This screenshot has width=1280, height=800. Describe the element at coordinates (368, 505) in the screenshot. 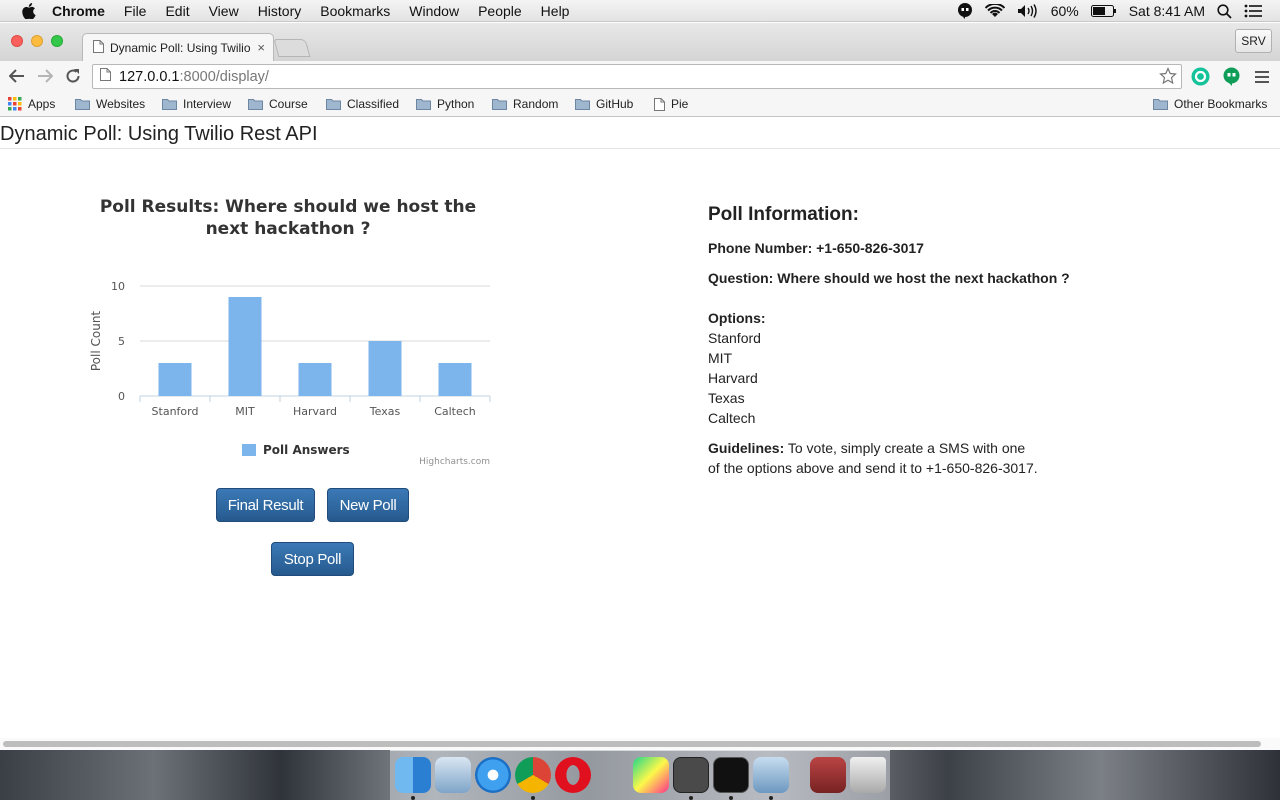

I see `new-poll-button: New Poll` at that location.